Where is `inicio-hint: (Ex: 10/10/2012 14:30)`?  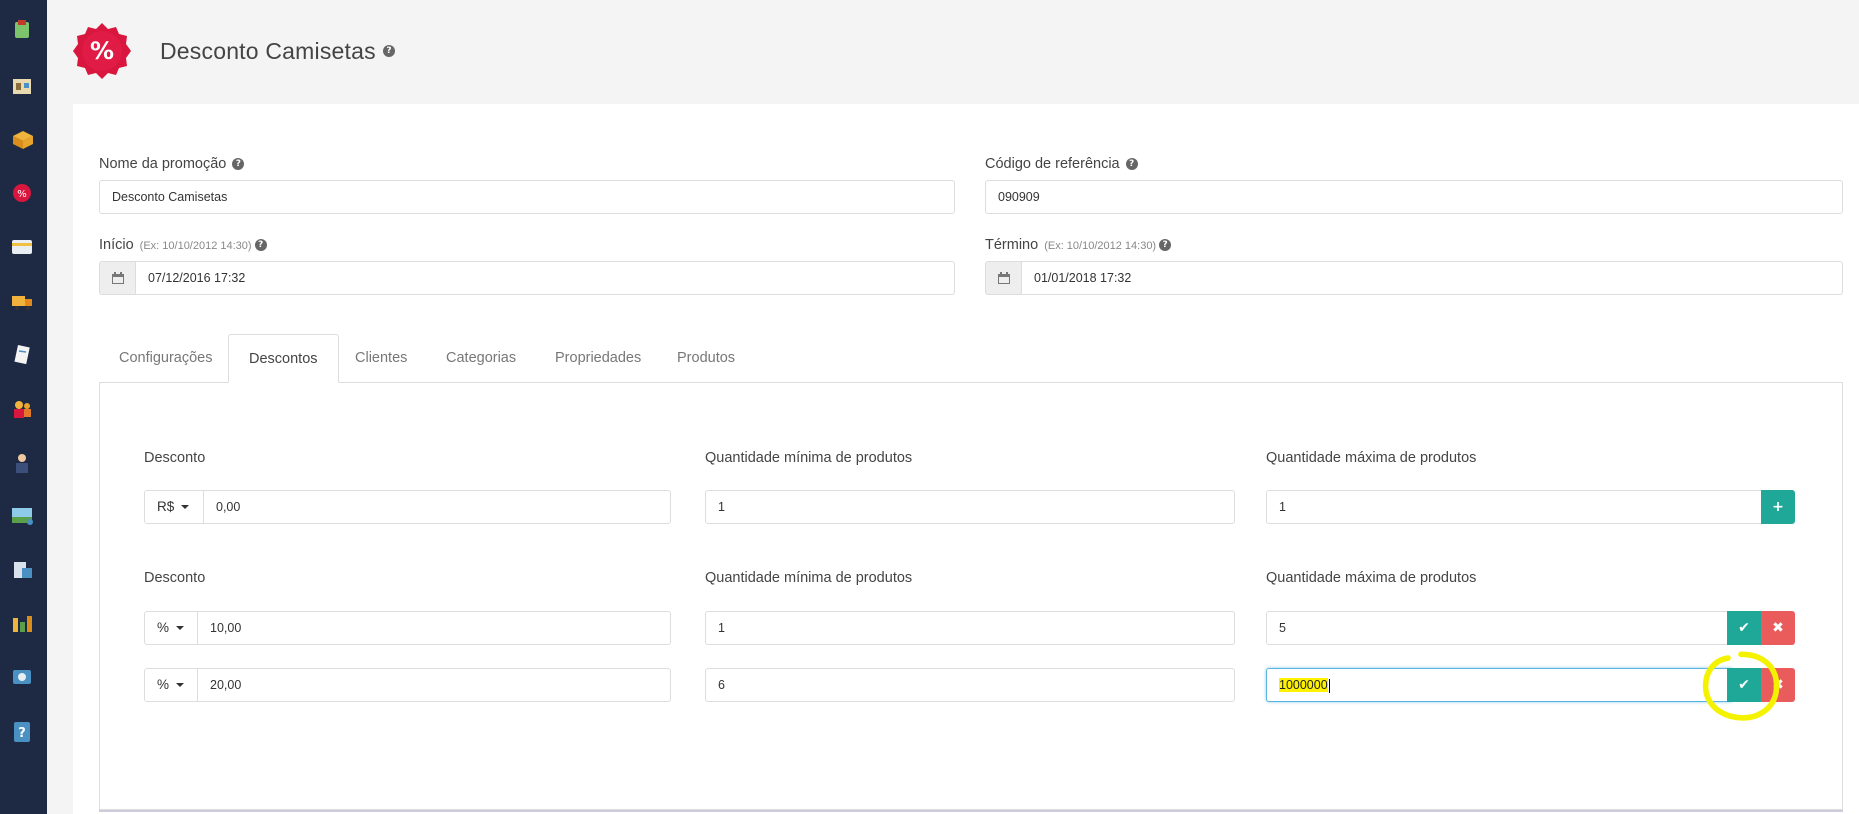
inicio-hint: (Ex: 10/10/2012 14:30) is located at coordinates (195, 246).